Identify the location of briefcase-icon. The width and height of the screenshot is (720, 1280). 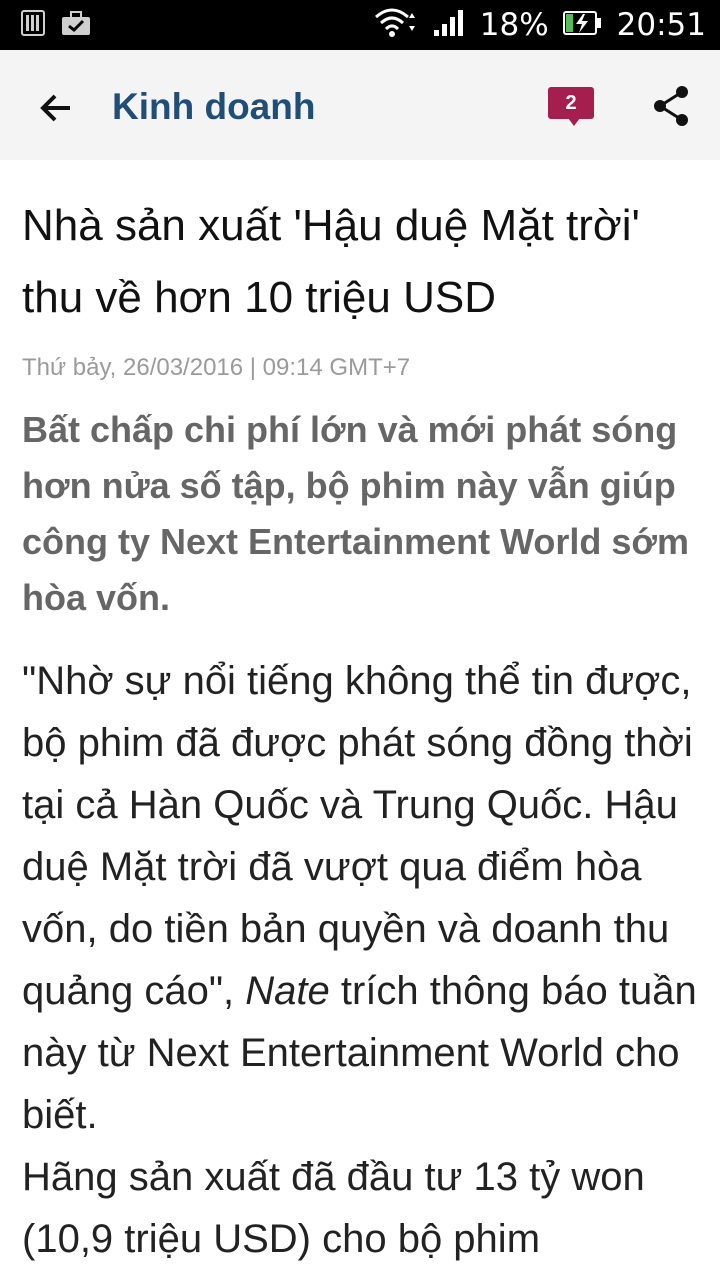
(76, 25).